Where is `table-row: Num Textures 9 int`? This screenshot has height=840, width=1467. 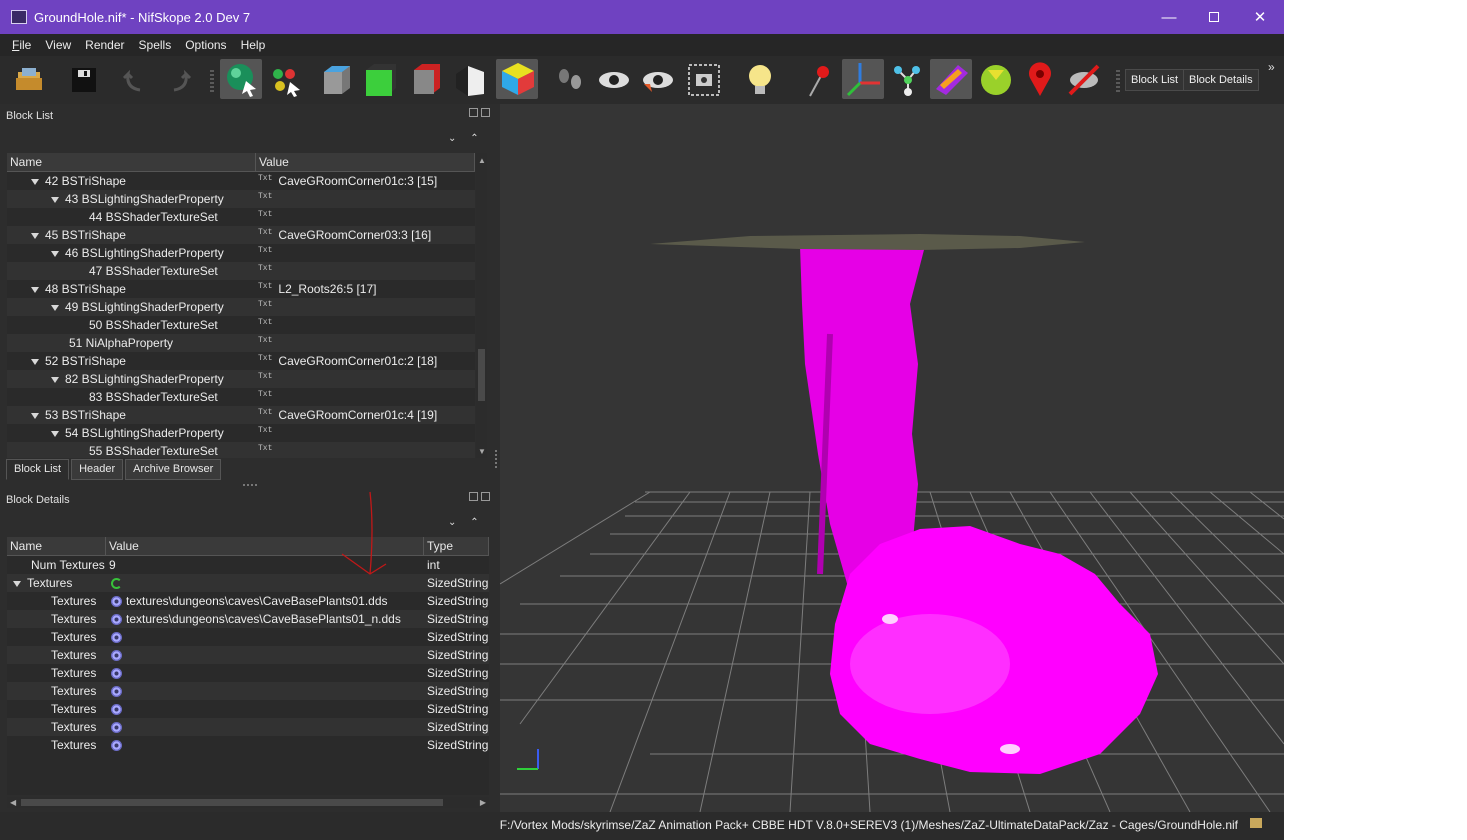
table-row: Num Textures 9 int is located at coordinates (248, 565).